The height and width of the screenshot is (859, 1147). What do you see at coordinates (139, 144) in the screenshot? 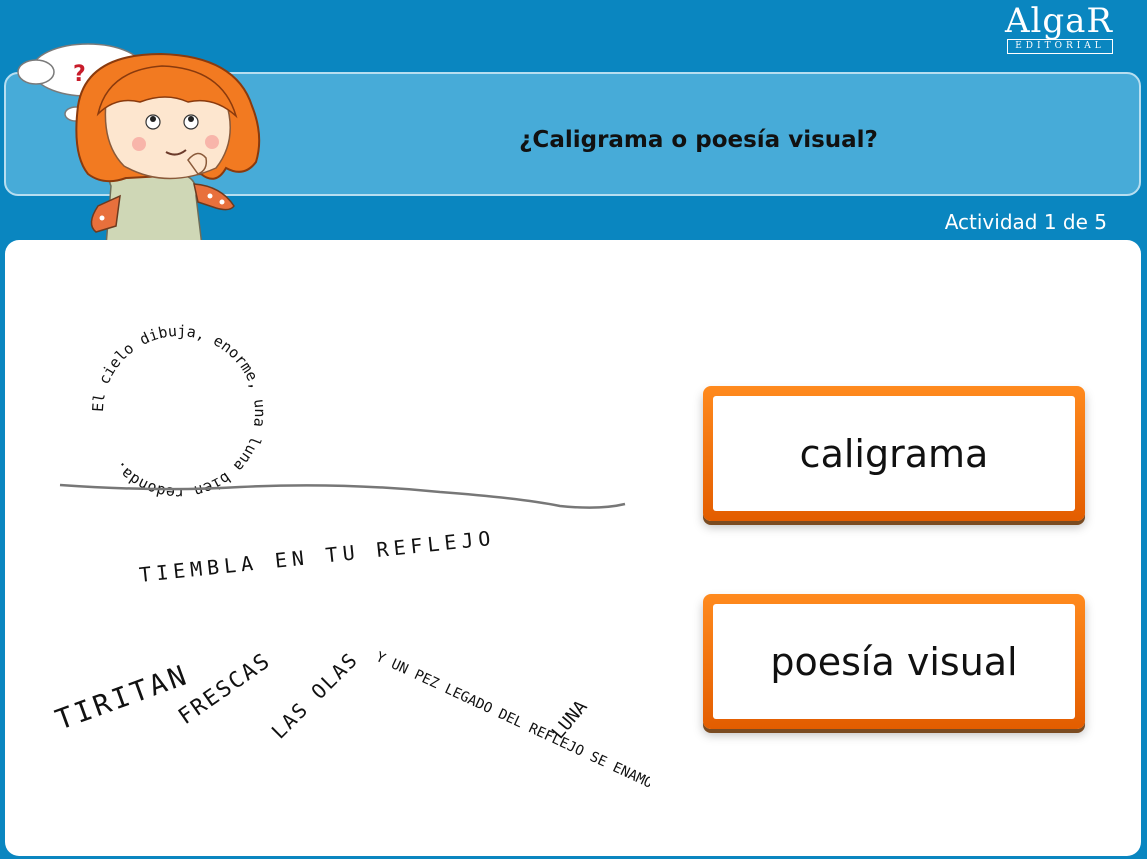
I see `girl-thinking-illustration: ?` at bounding box center [139, 144].